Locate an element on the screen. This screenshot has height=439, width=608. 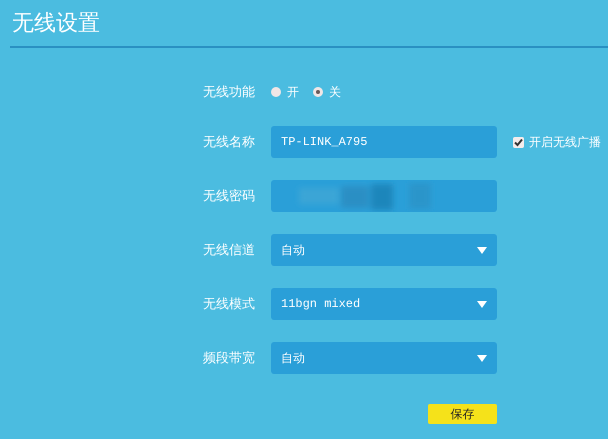
input-field: TP-LINK_A795 is located at coordinates (384, 142).